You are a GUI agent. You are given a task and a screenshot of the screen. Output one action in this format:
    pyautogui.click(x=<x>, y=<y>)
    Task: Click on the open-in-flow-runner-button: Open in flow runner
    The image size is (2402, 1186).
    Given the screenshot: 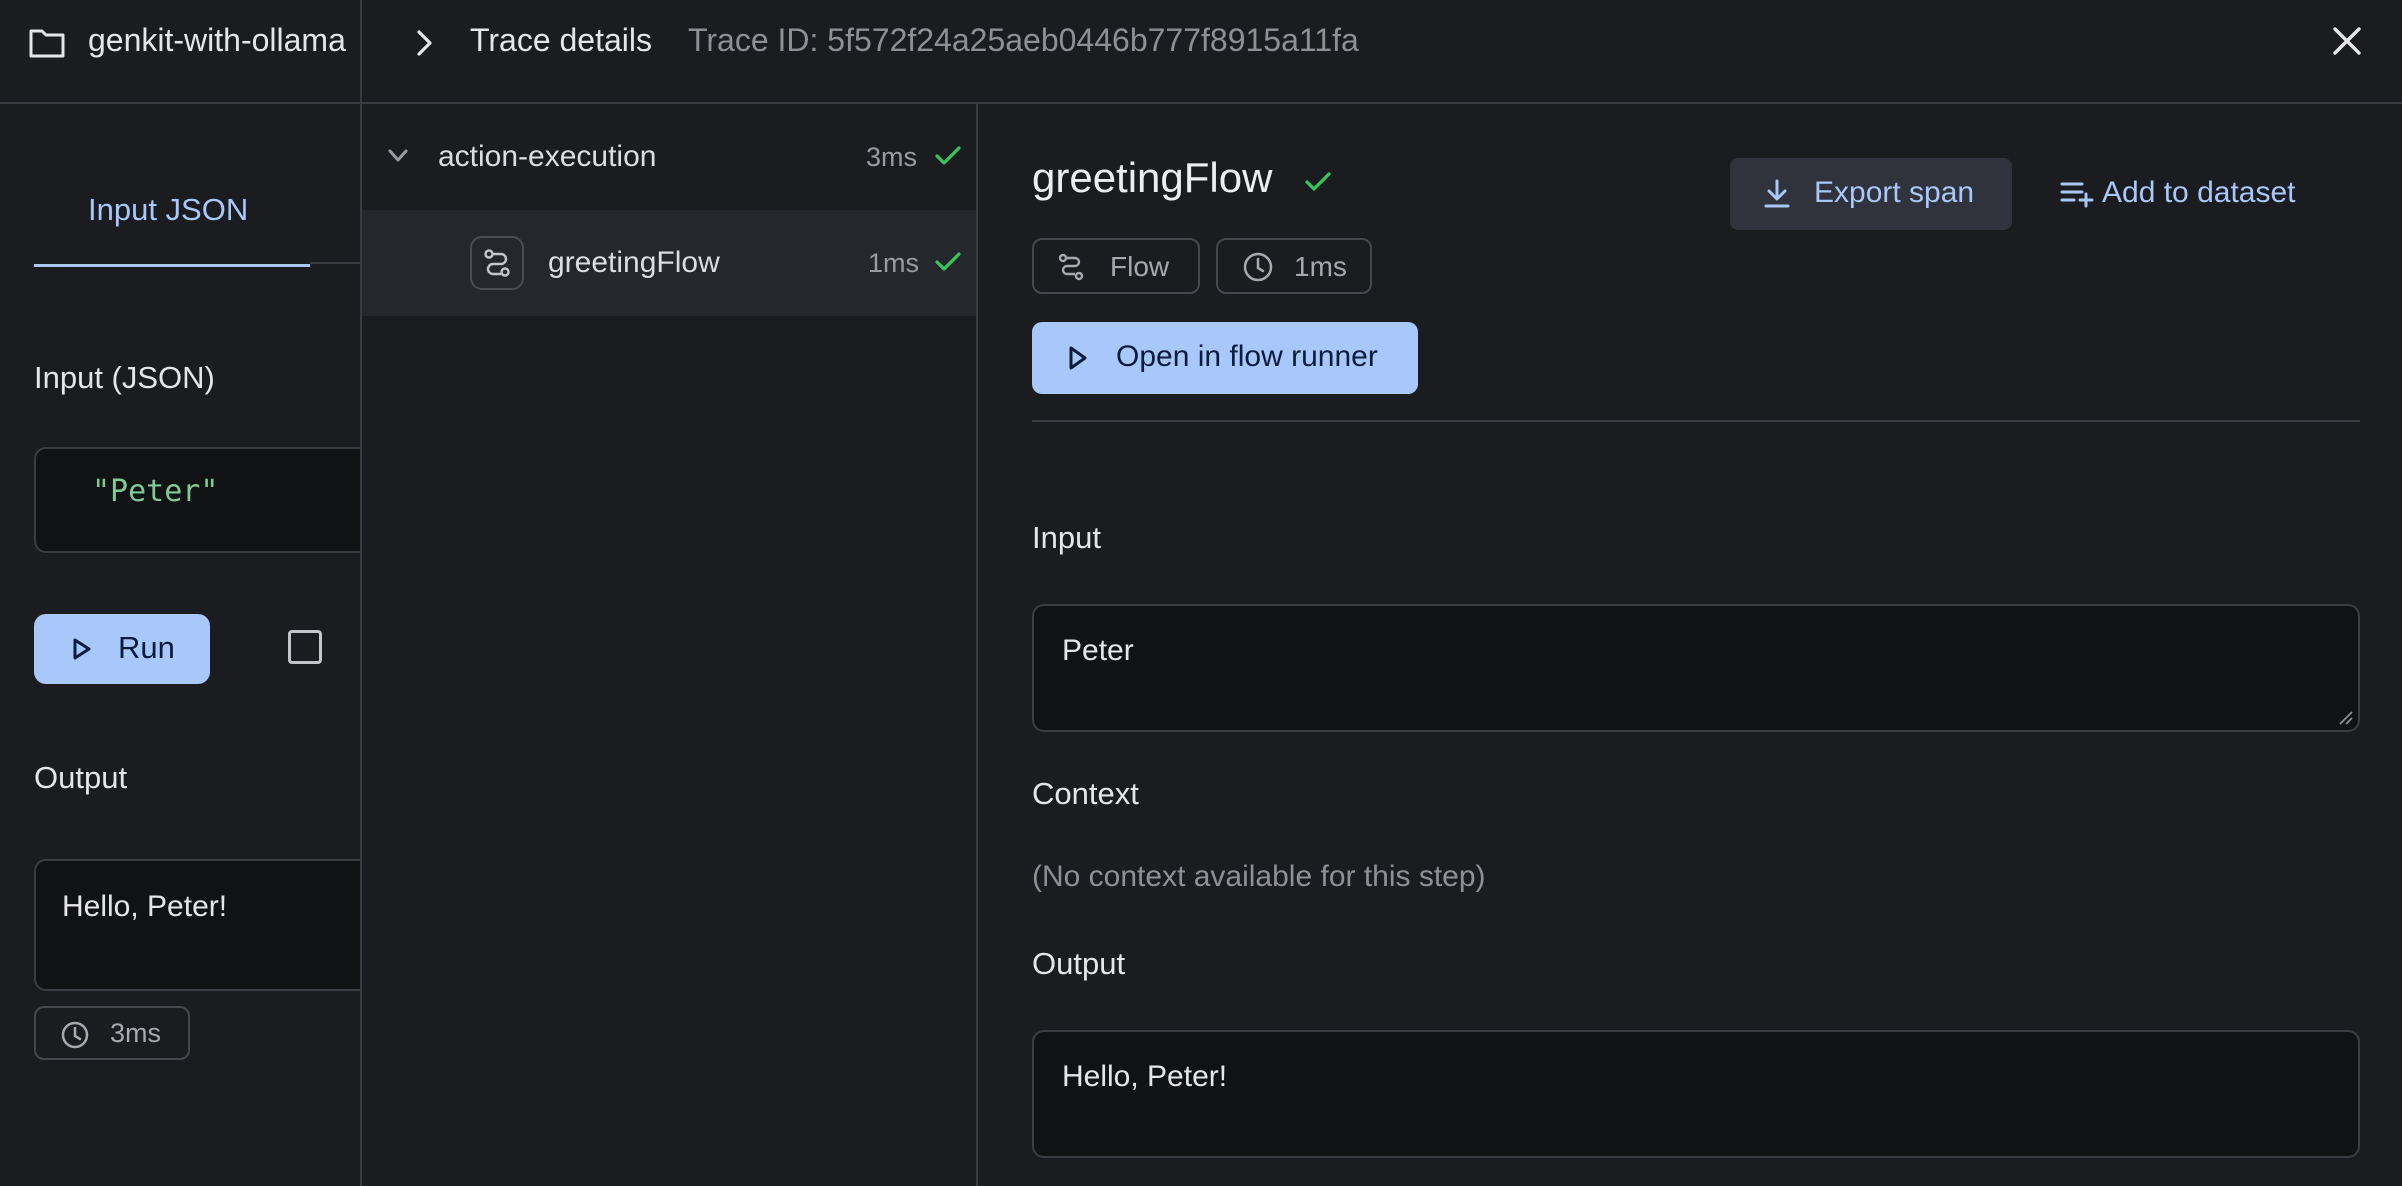 What is the action you would take?
    pyautogui.click(x=1225, y=358)
    